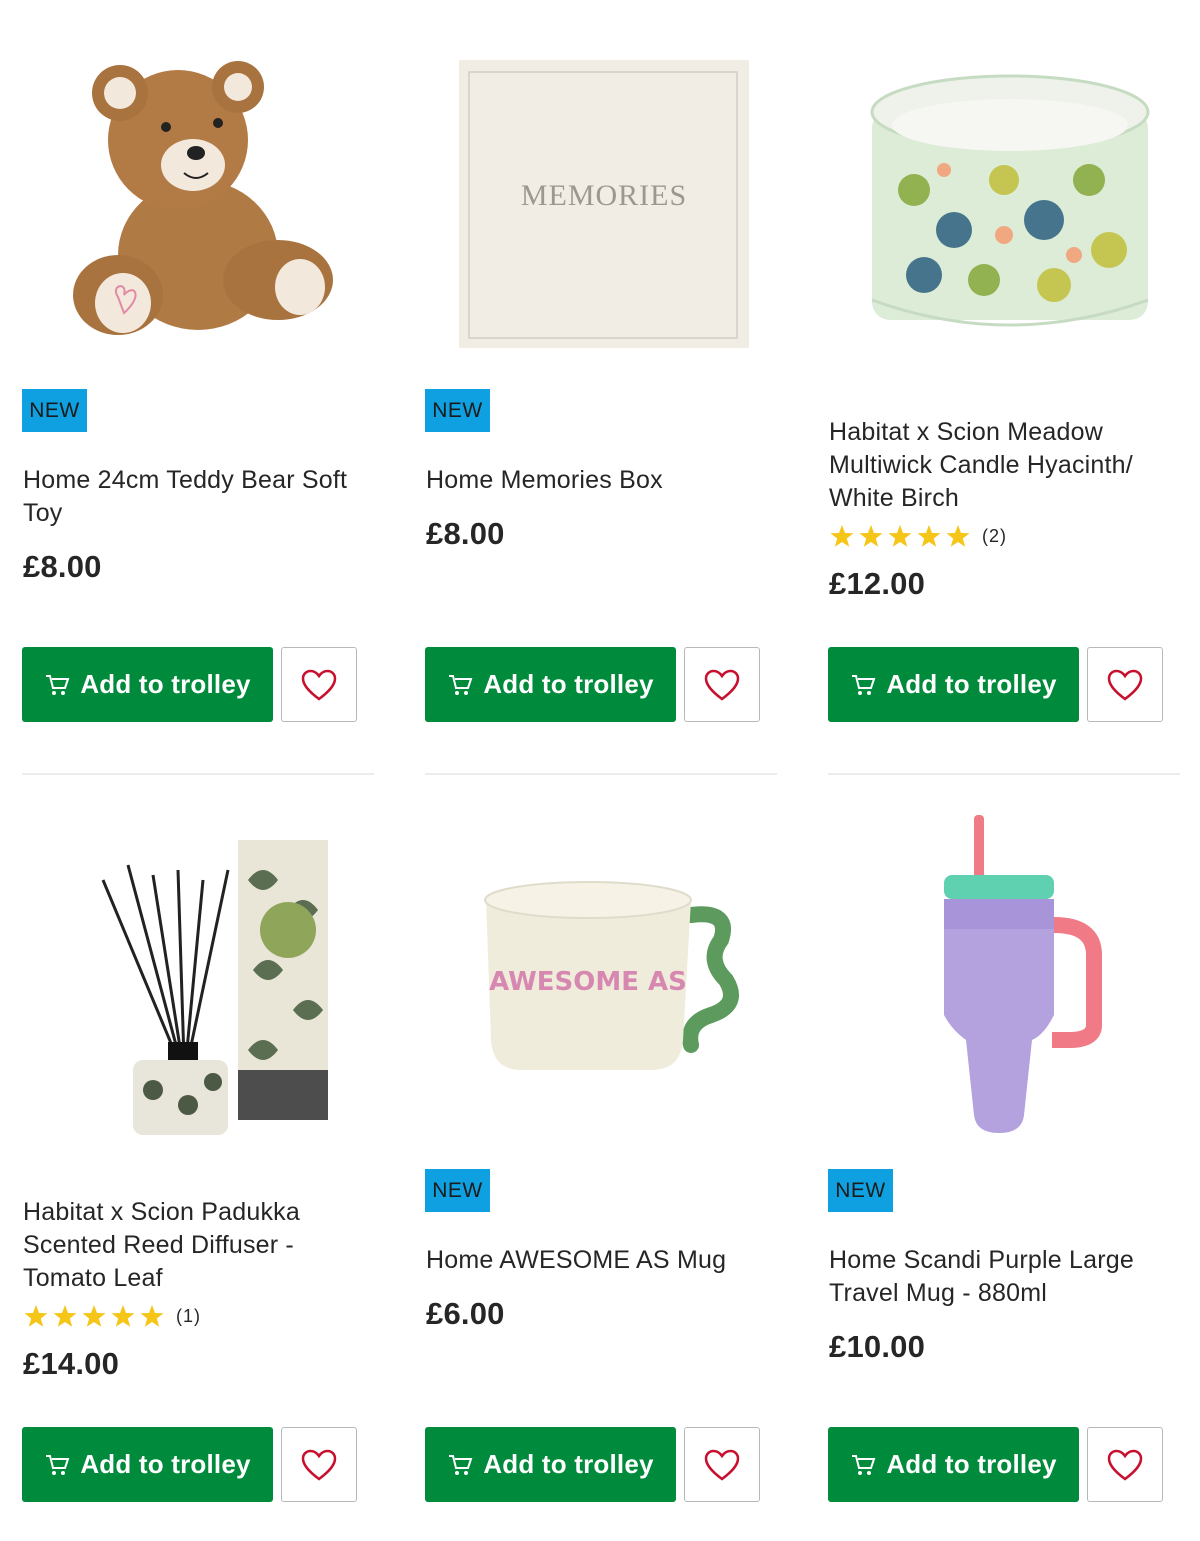 This screenshot has height=1541, width=1200. I want to click on review-count: (2), so click(994, 535).